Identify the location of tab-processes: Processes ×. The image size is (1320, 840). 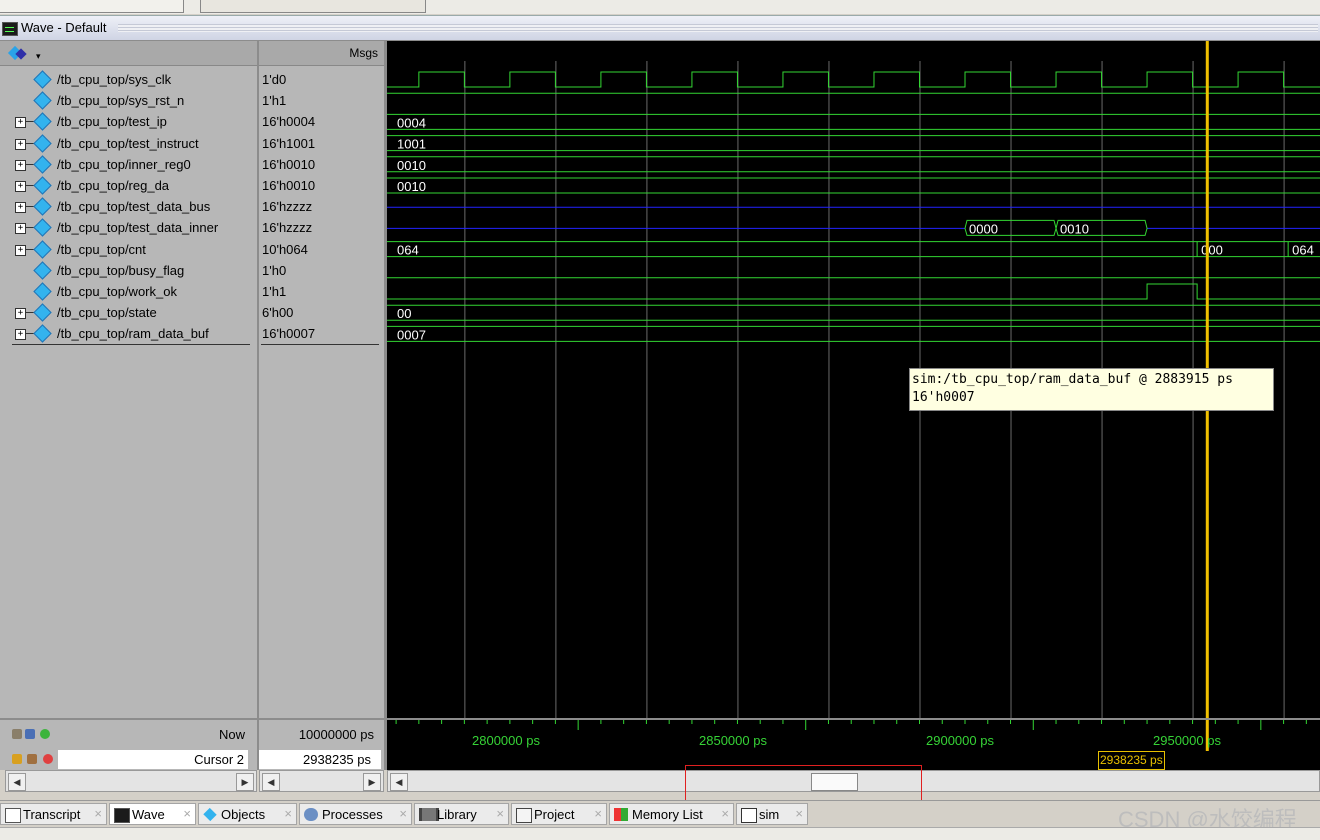
(355, 814).